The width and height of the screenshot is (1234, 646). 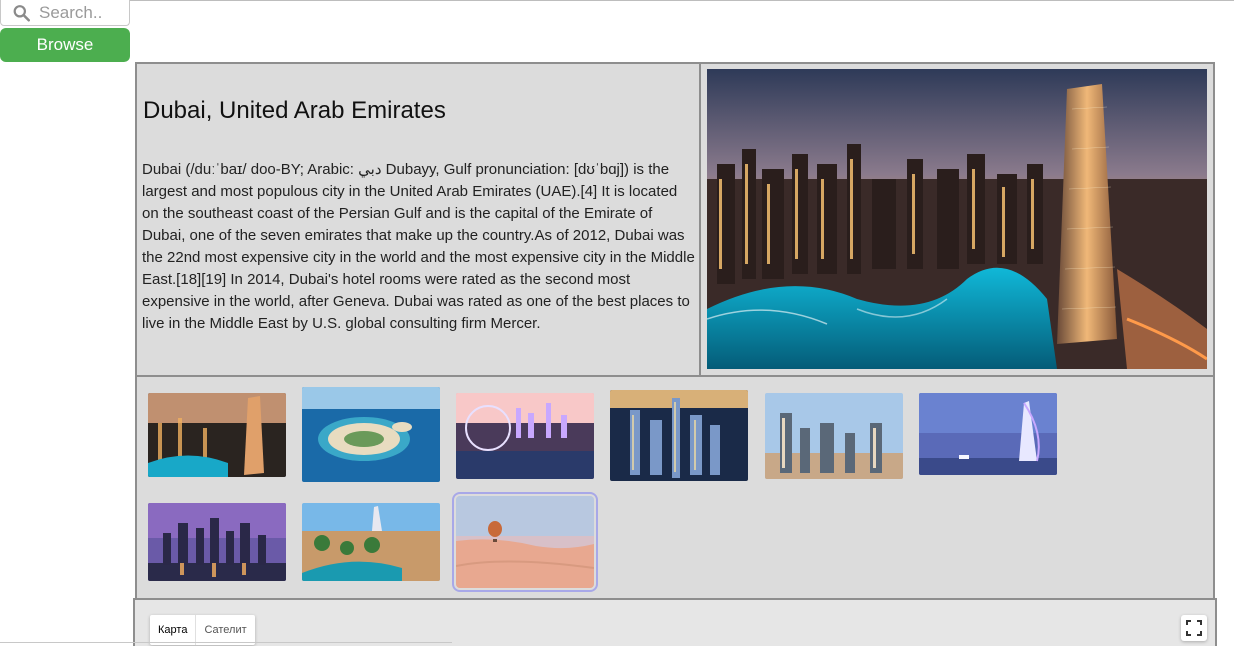 I want to click on fullscreen-icon, so click(x=1194, y=628).